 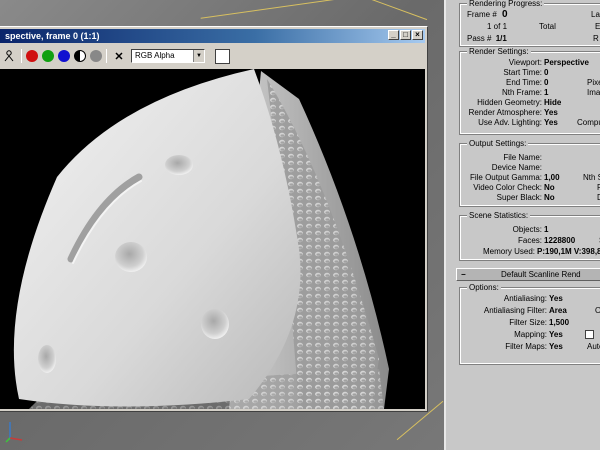 What do you see at coordinates (96, 56) in the screenshot?
I see `mono-icon` at bounding box center [96, 56].